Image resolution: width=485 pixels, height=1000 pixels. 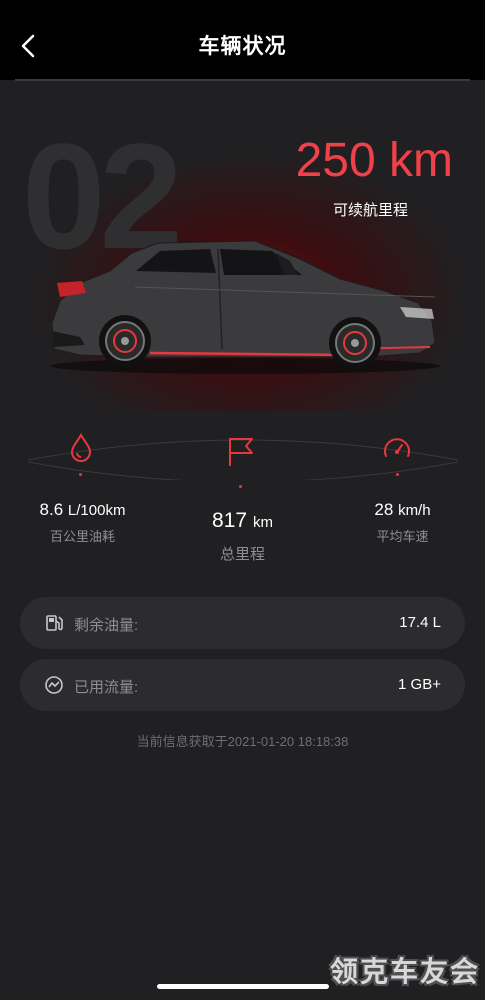 What do you see at coordinates (54, 685) in the screenshot?
I see `data-usage-icon` at bounding box center [54, 685].